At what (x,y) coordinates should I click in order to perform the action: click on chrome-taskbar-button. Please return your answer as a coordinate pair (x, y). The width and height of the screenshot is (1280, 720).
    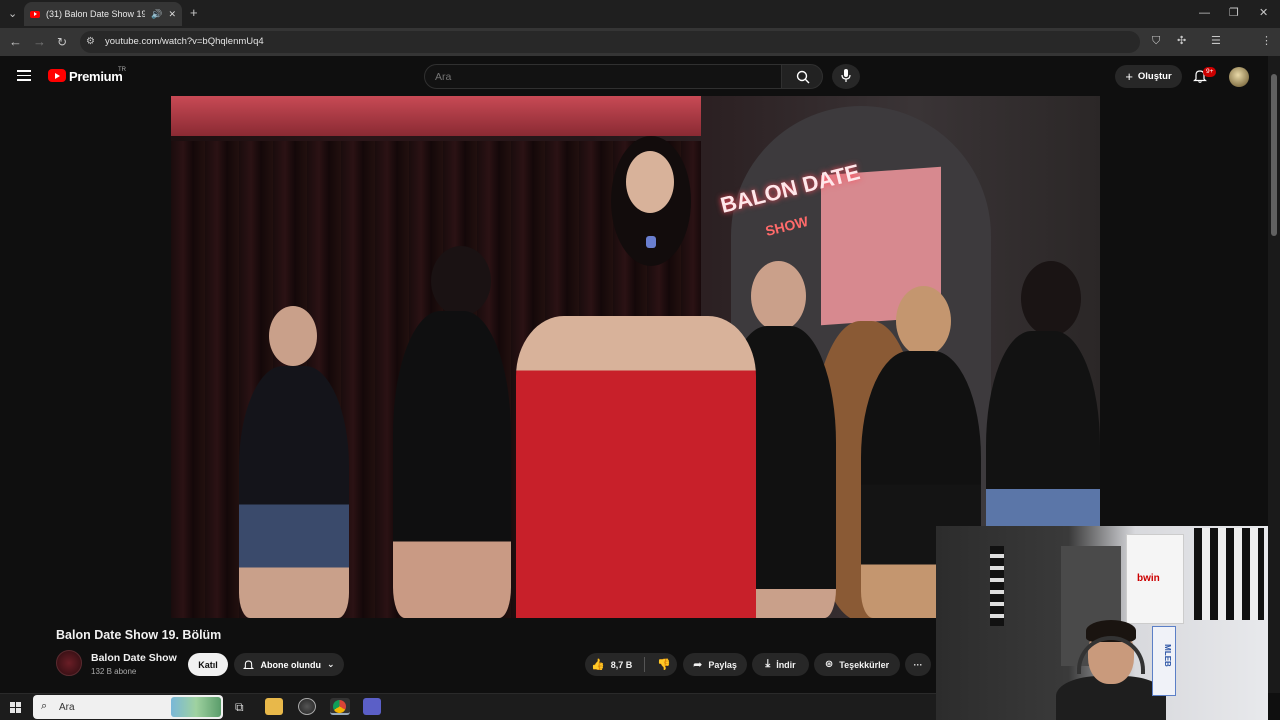
    Looking at the image, I should click on (340, 706).